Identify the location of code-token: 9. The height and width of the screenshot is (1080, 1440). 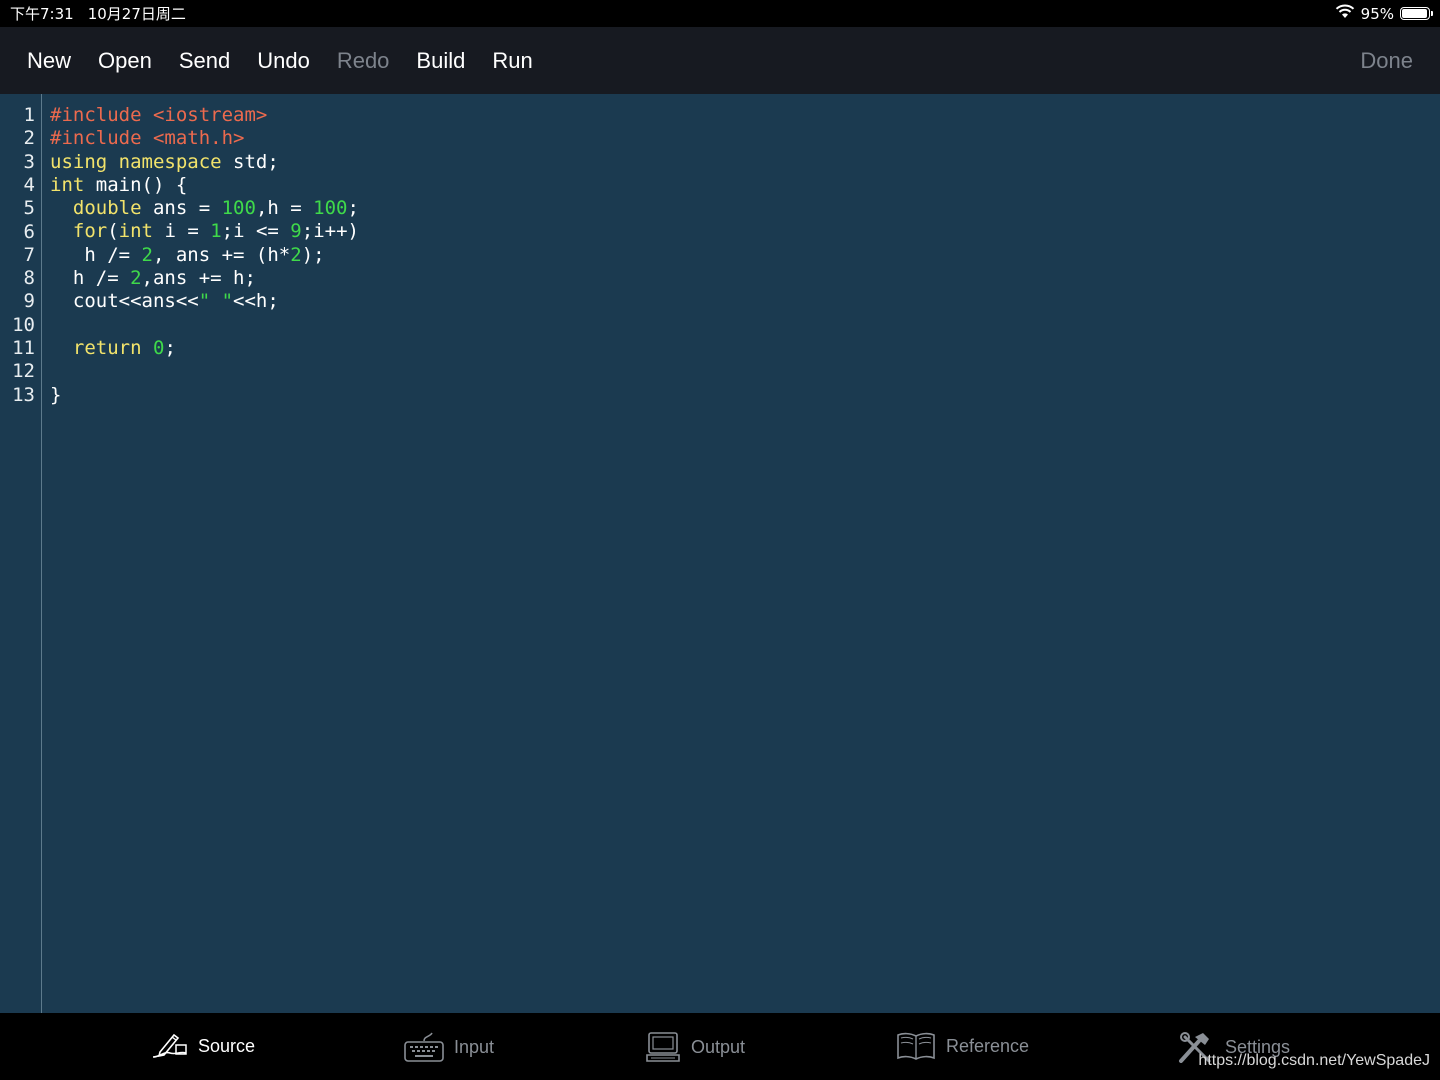
(296, 231).